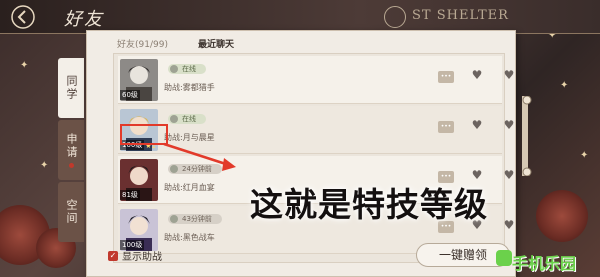 This screenshot has width=600, height=277. What do you see at coordinates (527, 136) in the screenshot?
I see `binder-hinge-icon` at bounding box center [527, 136].